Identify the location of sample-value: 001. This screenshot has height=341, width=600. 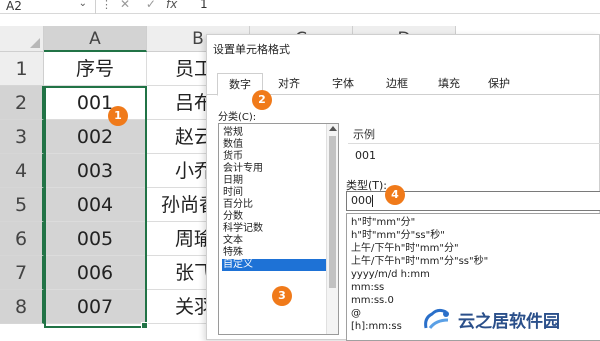
(365, 155).